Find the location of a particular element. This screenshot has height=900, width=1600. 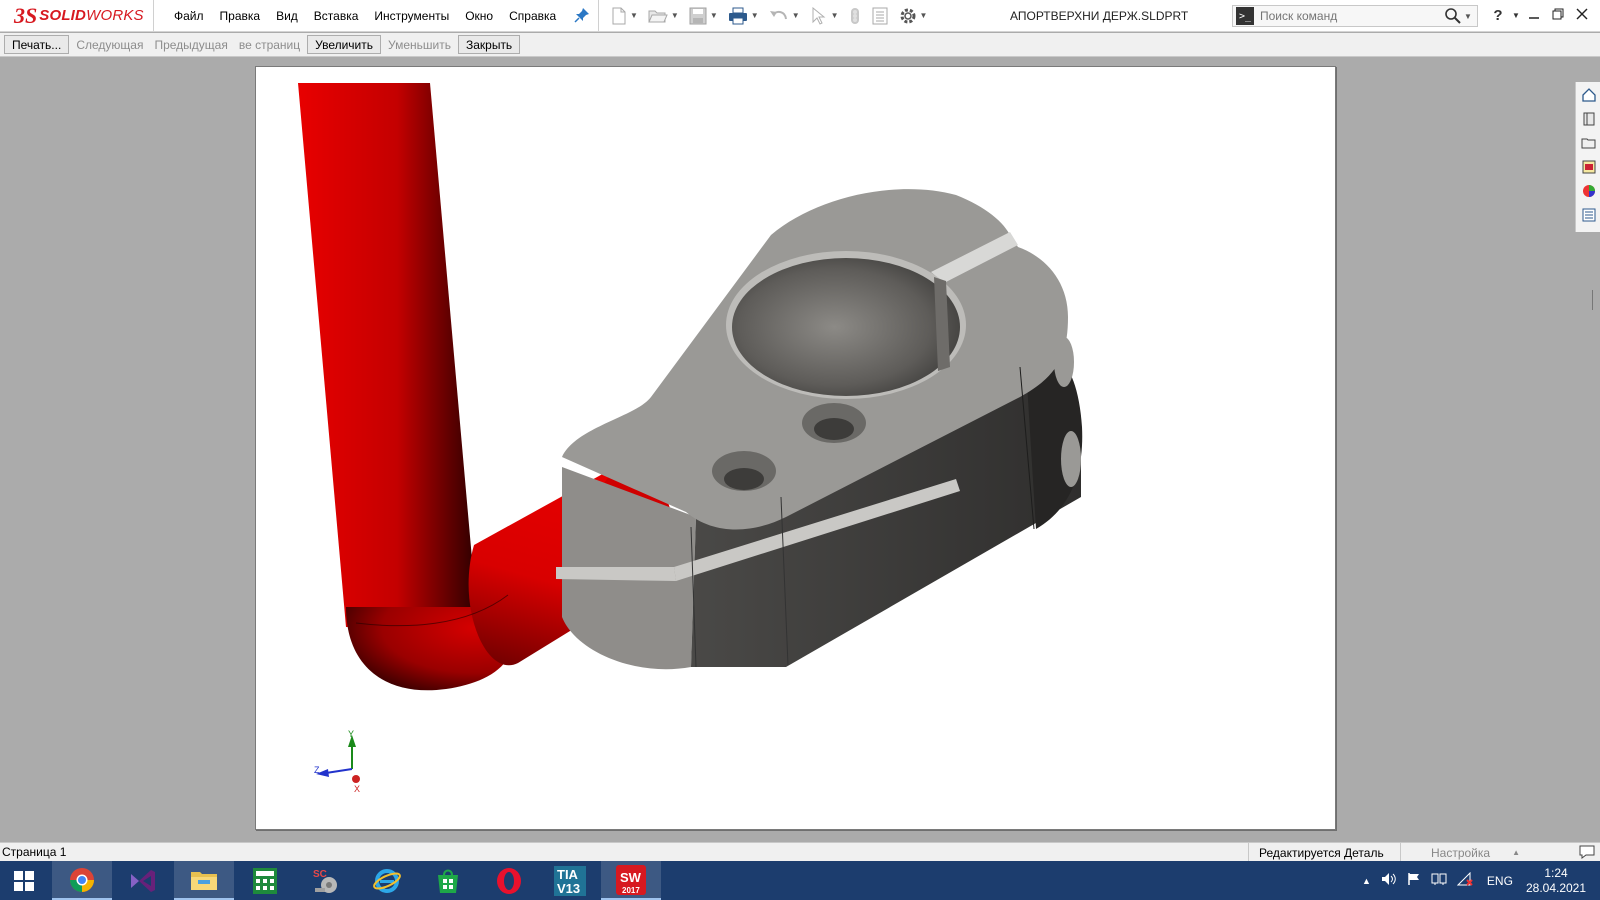

clock-date: 28.04.2021 is located at coordinates (1556, 888).